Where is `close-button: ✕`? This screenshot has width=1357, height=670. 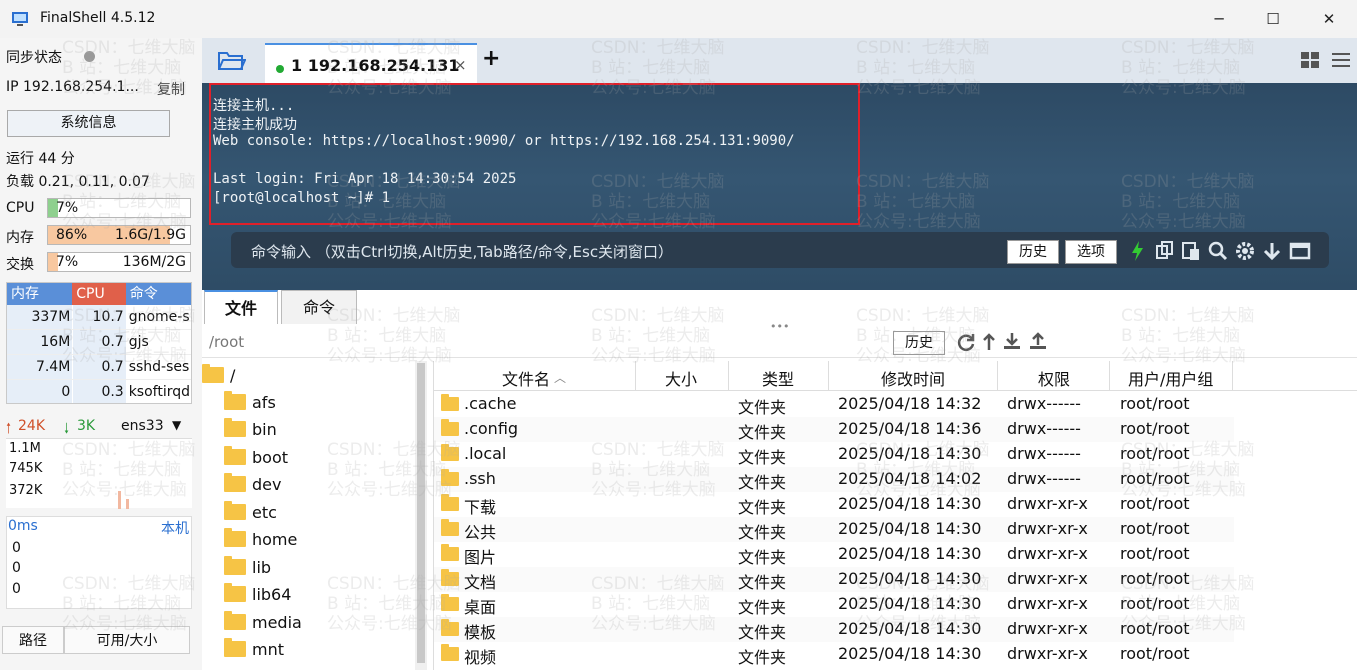
close-button: ✕ is located at coordinates (1329, 19).